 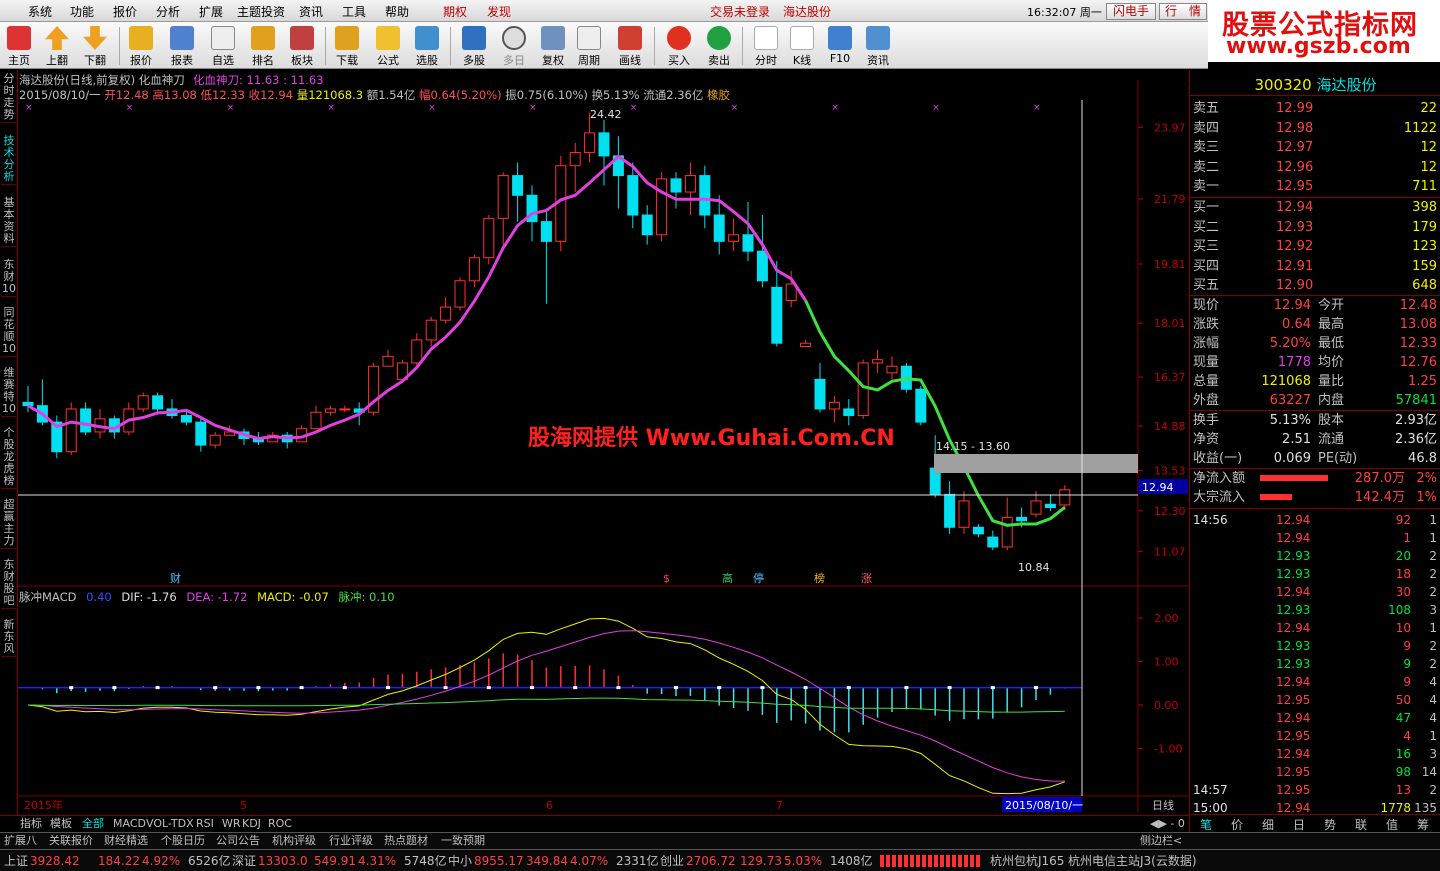 What do you see at coordinates (354, 11) in the screenshot?
I see `menu-tools: 工具` at bounding box center [354, 11].